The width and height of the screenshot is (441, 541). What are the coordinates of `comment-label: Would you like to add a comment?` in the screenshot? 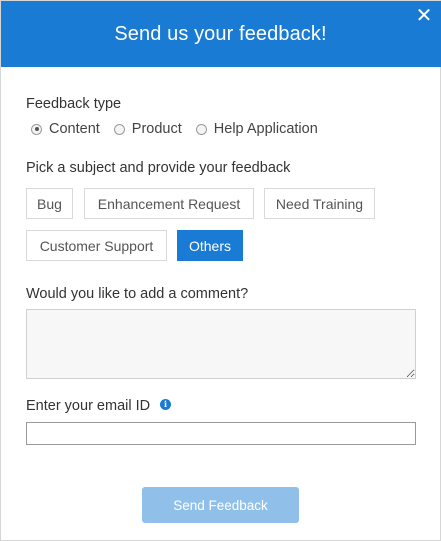 It's located at (137, 294).